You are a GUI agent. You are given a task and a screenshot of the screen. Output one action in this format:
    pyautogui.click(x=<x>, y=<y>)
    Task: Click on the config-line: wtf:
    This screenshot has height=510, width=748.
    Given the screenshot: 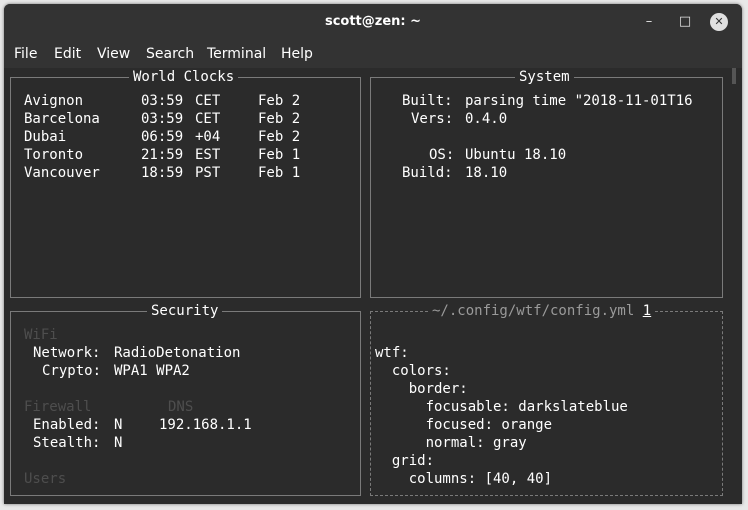 What is the action you would take?
    pyautogui.click(x=392, y=353)
    